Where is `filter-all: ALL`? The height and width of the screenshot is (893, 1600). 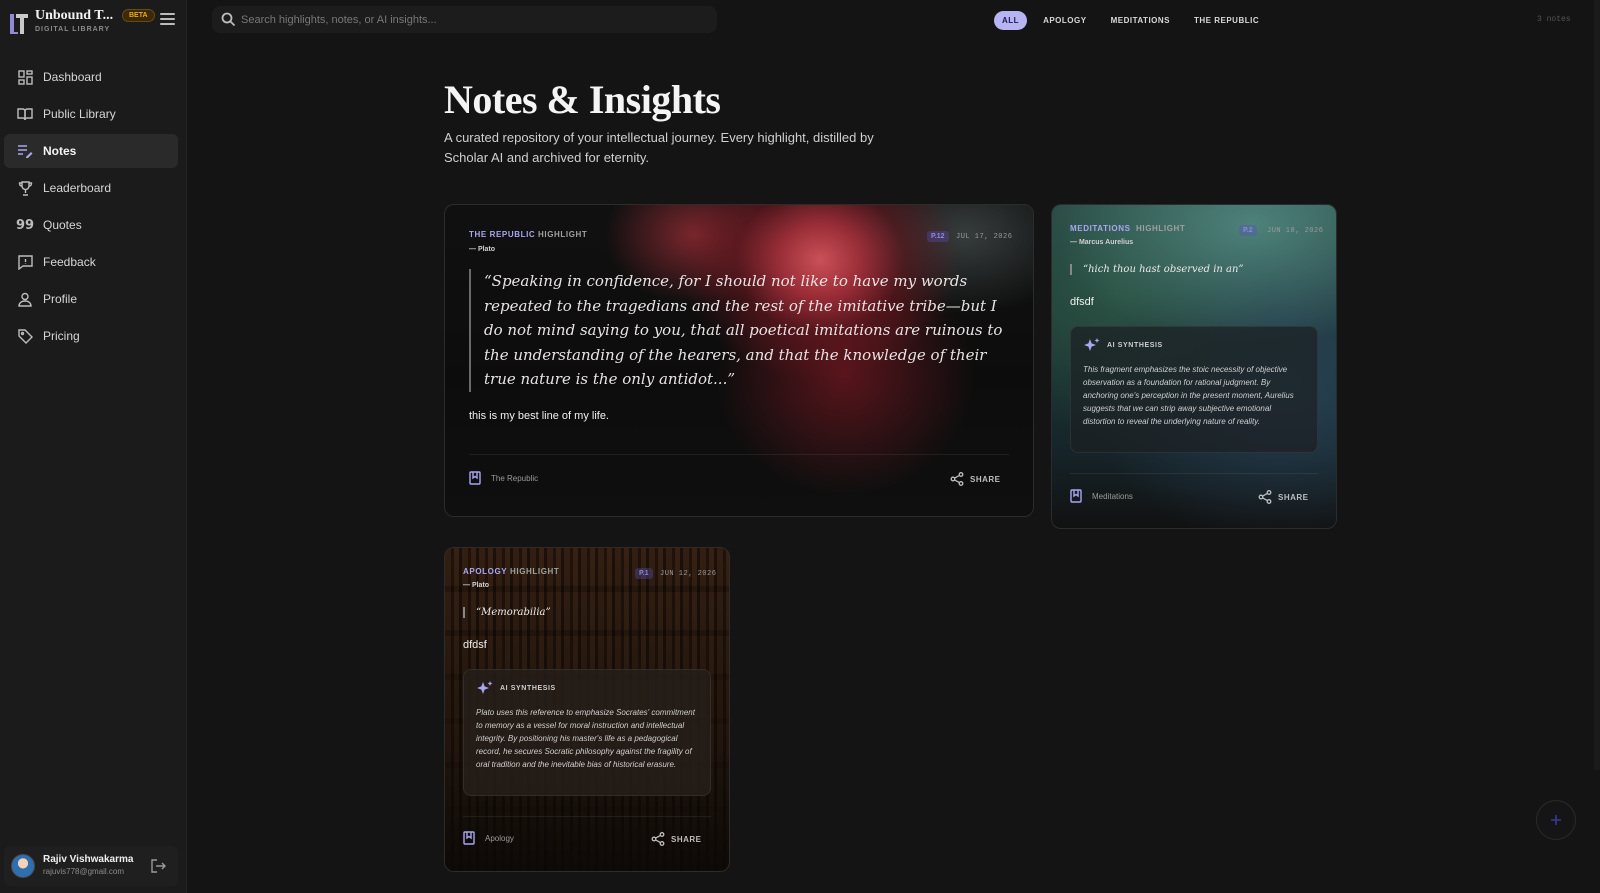
filter-all: ALL is located at coordinates (1011, 20).